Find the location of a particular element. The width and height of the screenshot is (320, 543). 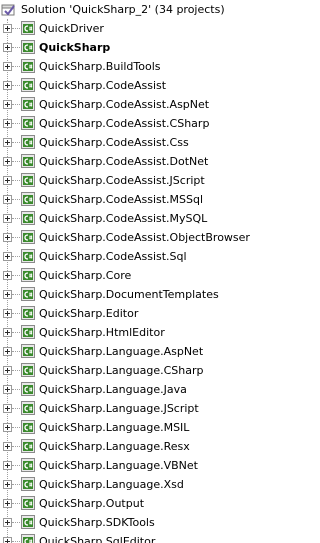

project-node: QuickSharp is located at coordinates (126, 47).